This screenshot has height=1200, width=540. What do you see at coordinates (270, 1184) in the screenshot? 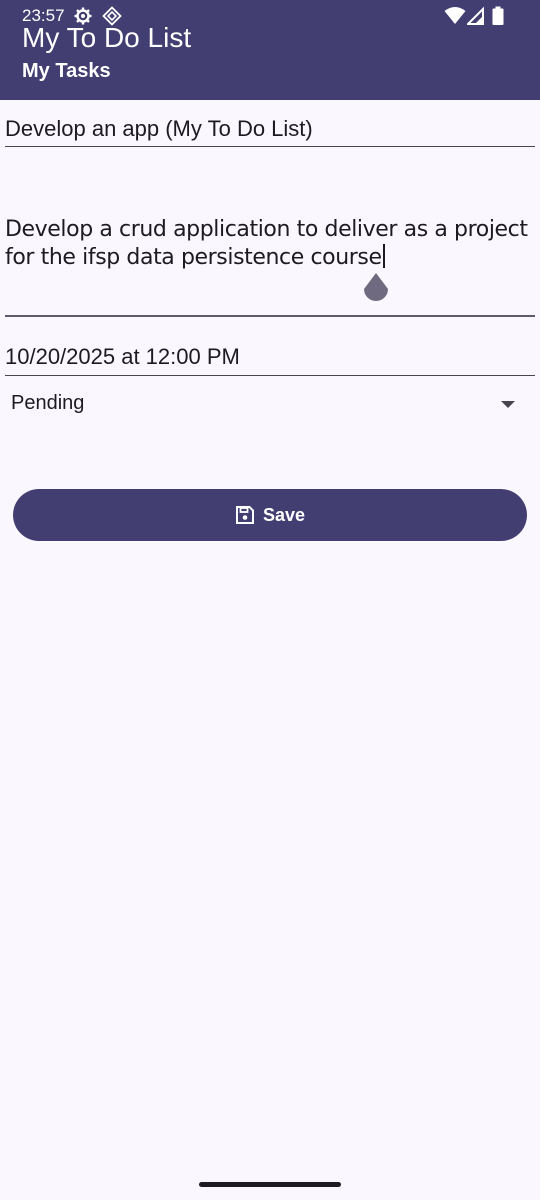
I see `gesture-navigation-handle` at bounding box center [270, 1184].